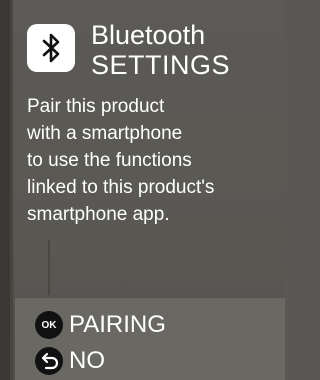  I want to click on pairing-button: OK PAIRING, so click(100, 325).